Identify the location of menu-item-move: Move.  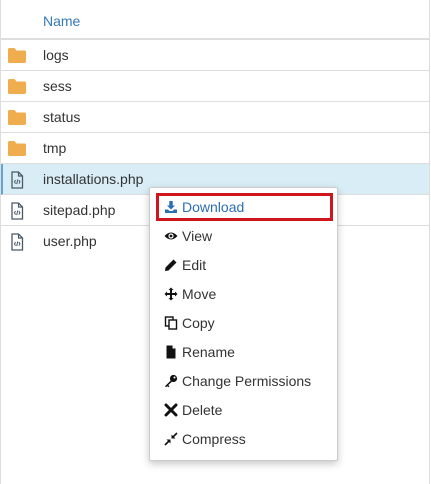
(244, 294).